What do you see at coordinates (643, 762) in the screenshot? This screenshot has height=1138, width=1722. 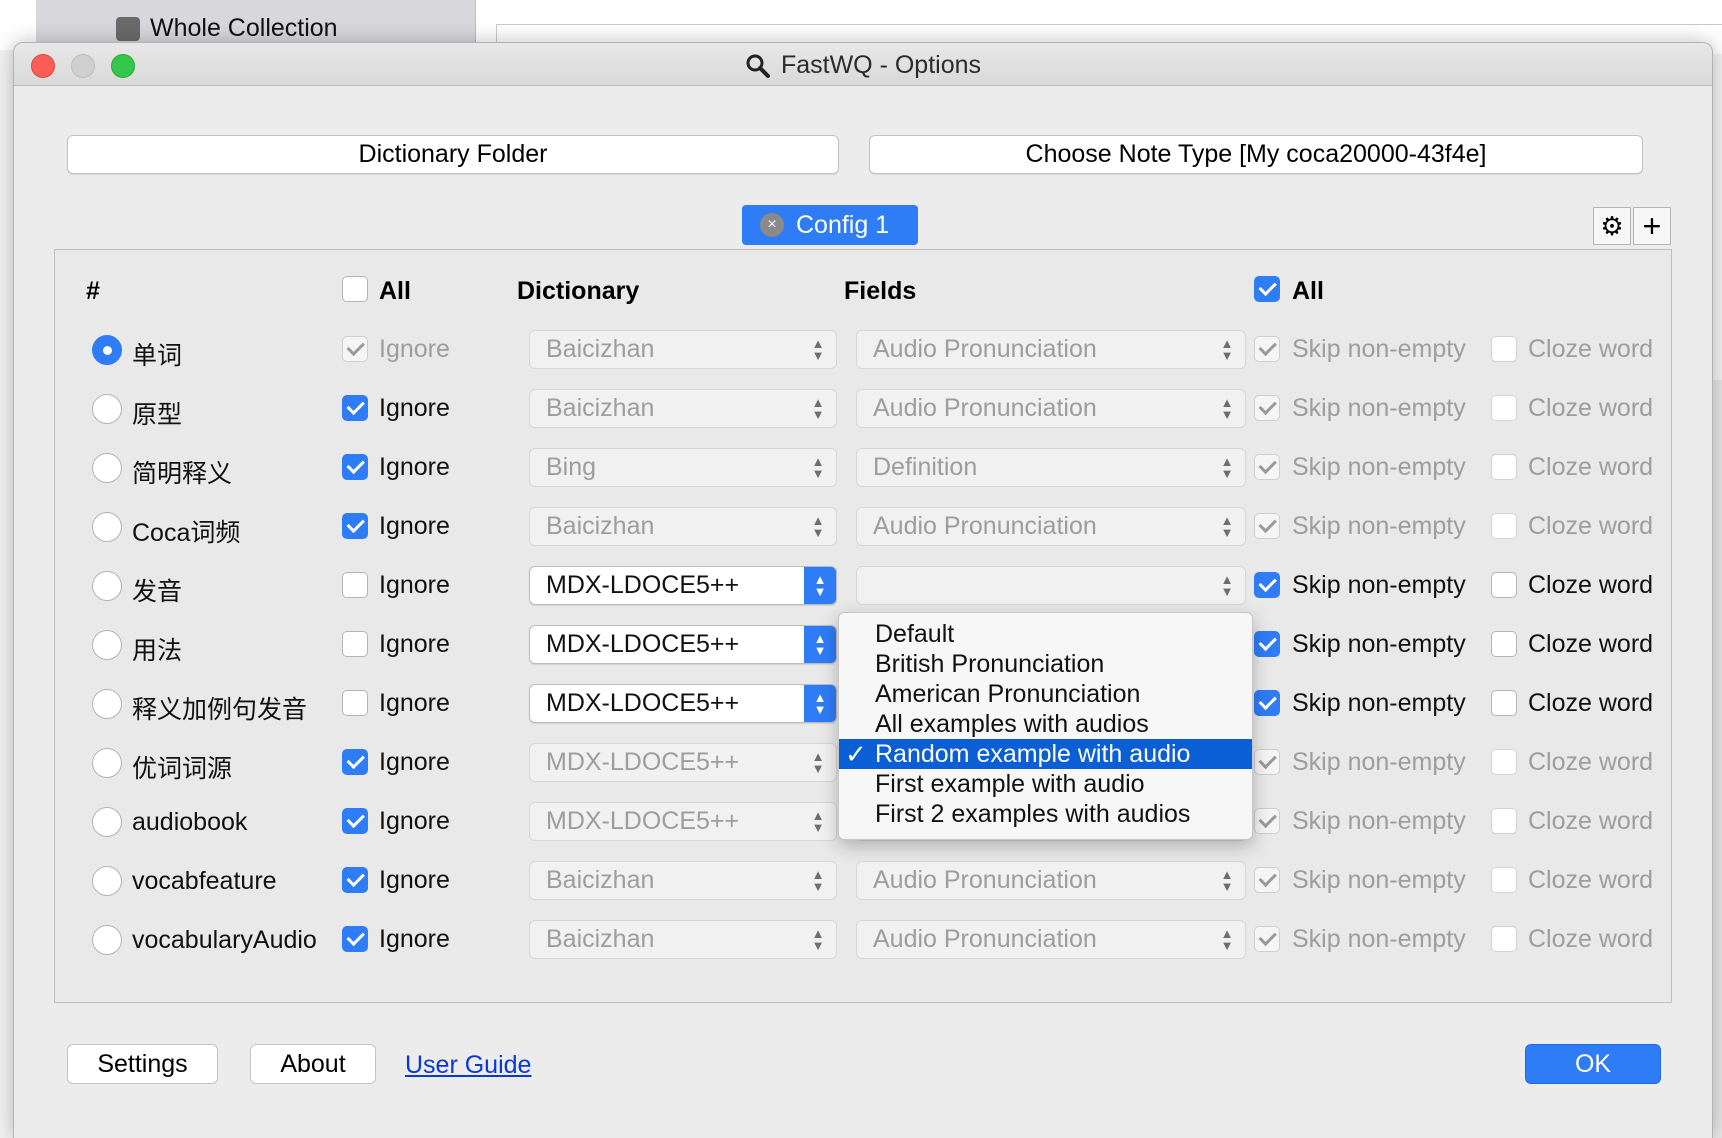 I see `dictionary-select-value: MDX-LDOCE5++` at bounding box center [643, 762].